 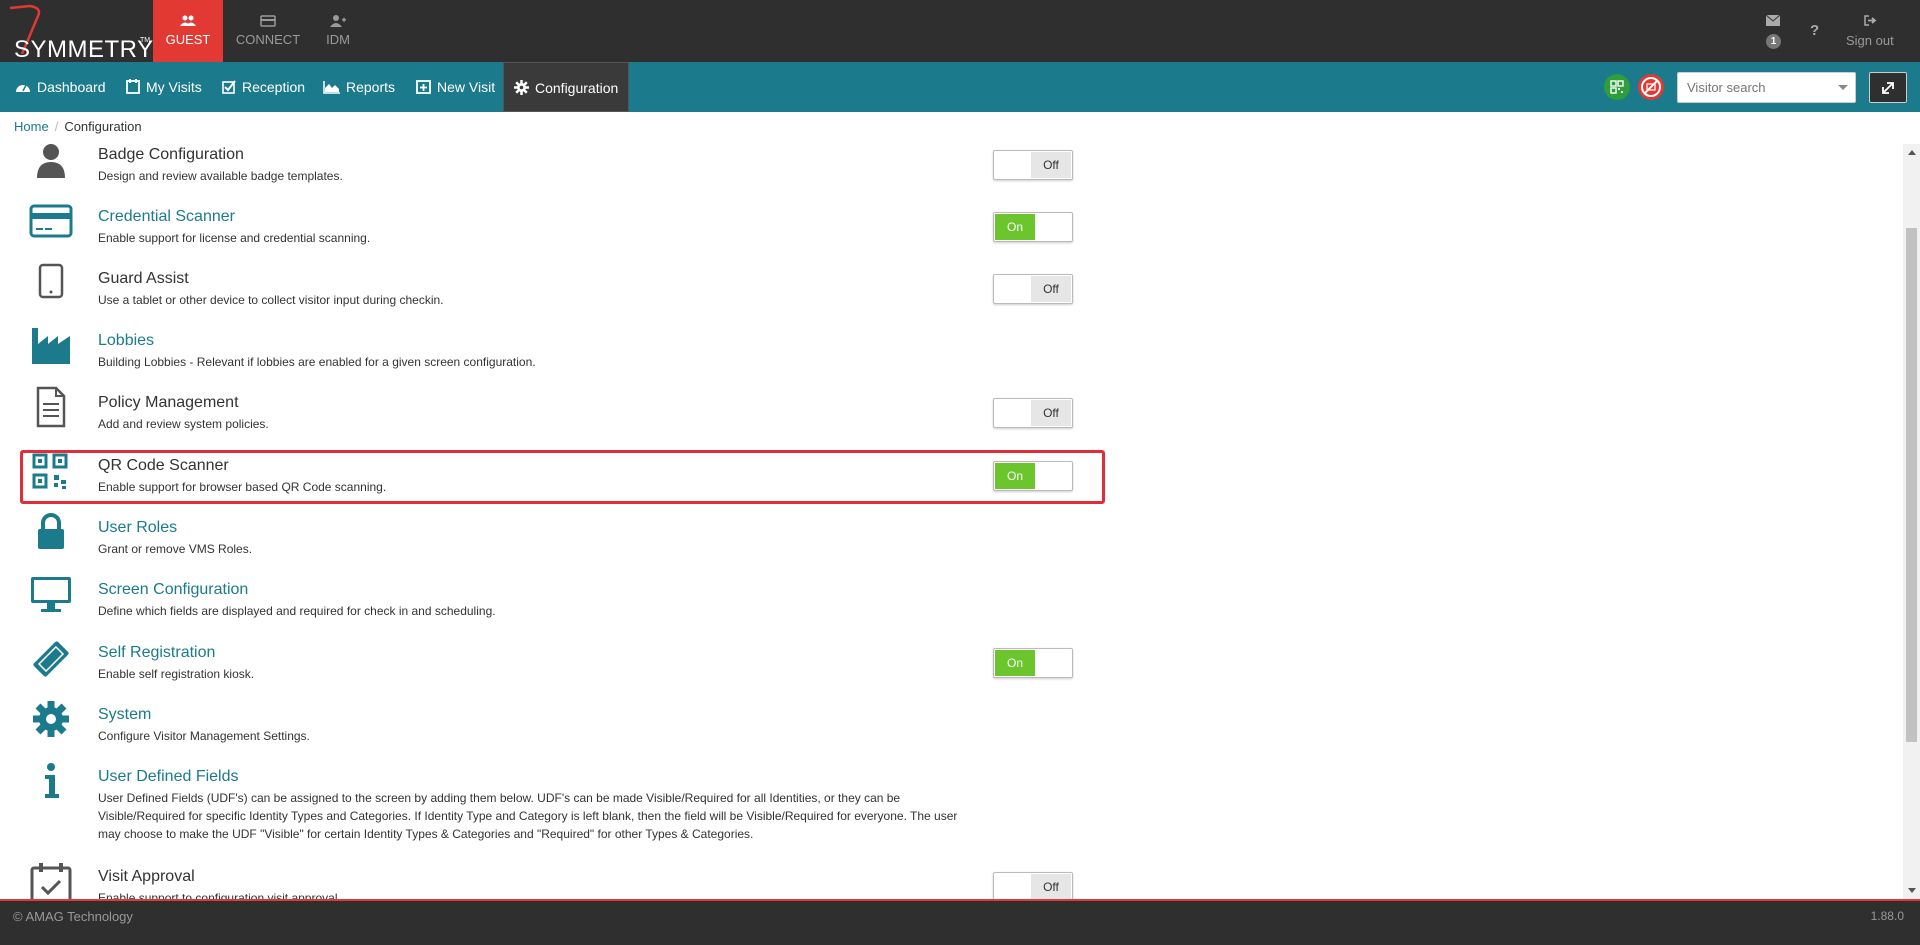 I want to click on nav-my-visits: My Visits, so click(x=164, y=87).